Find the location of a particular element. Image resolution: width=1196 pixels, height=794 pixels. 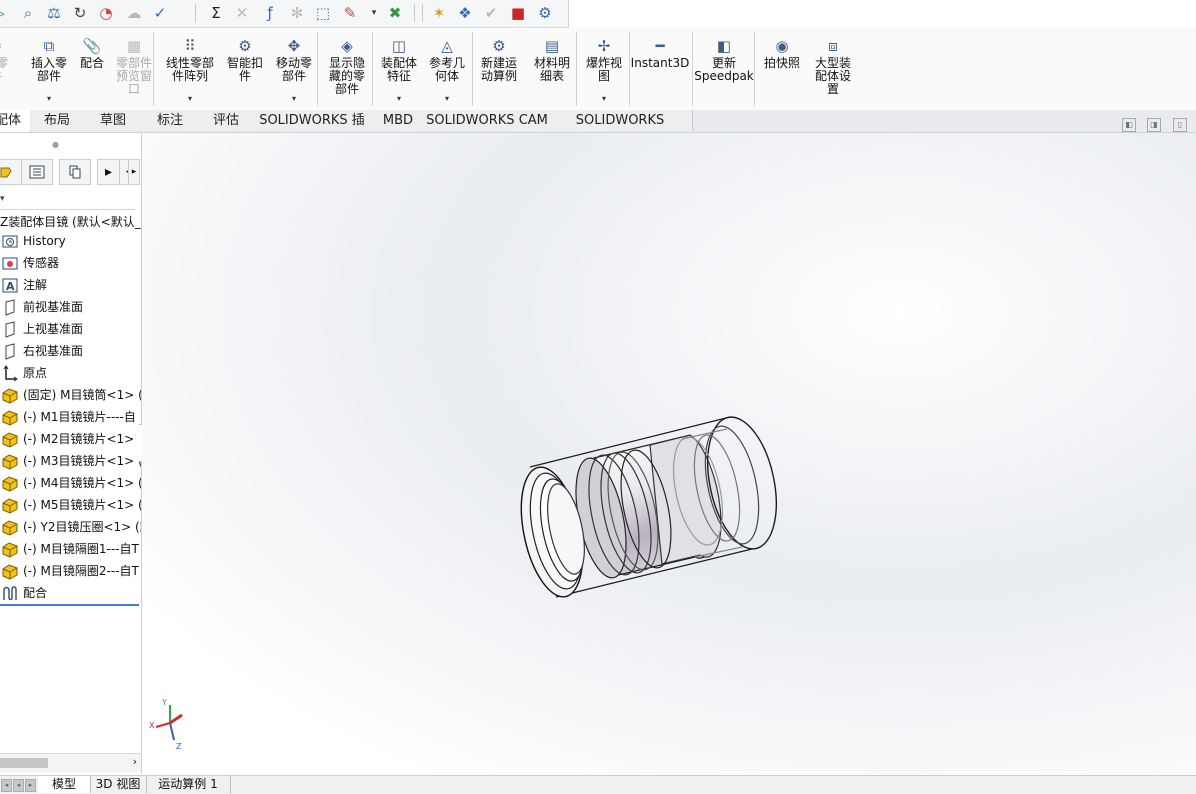

scroll-thumb is located at coordinates (24, 763).